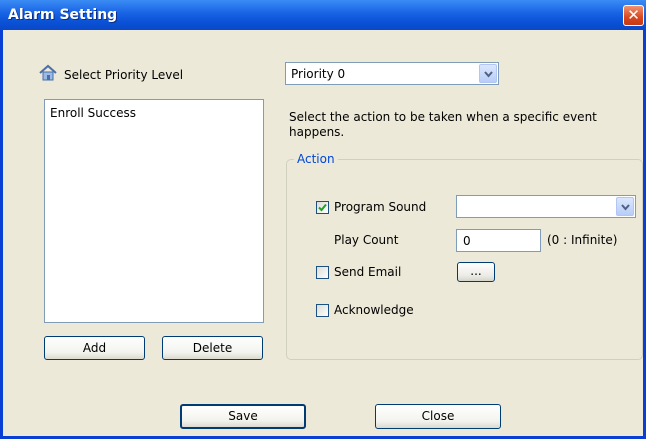 The height and width of the screenshot is (439, 646). I want to click on priority-level-label: Select Priority Level, so click(124, 75).